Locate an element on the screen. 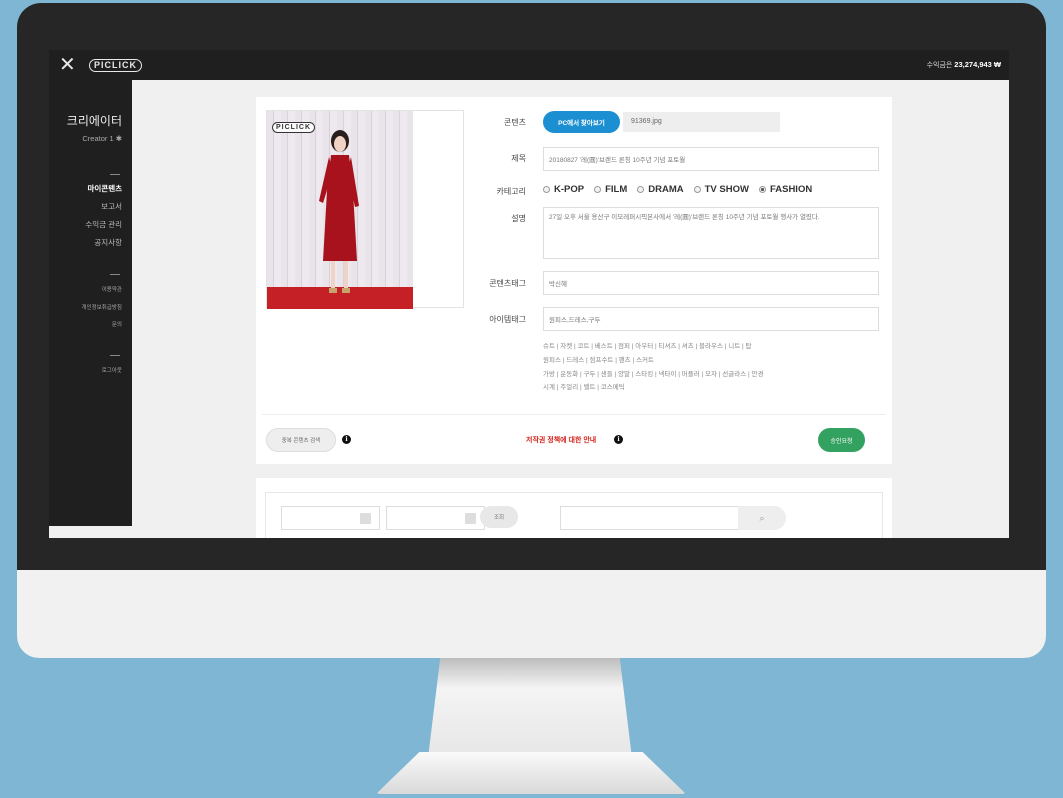 This screenshot has width=1063, height=798. category-drama-label: DRAMA is located at coordinates (666, 189).